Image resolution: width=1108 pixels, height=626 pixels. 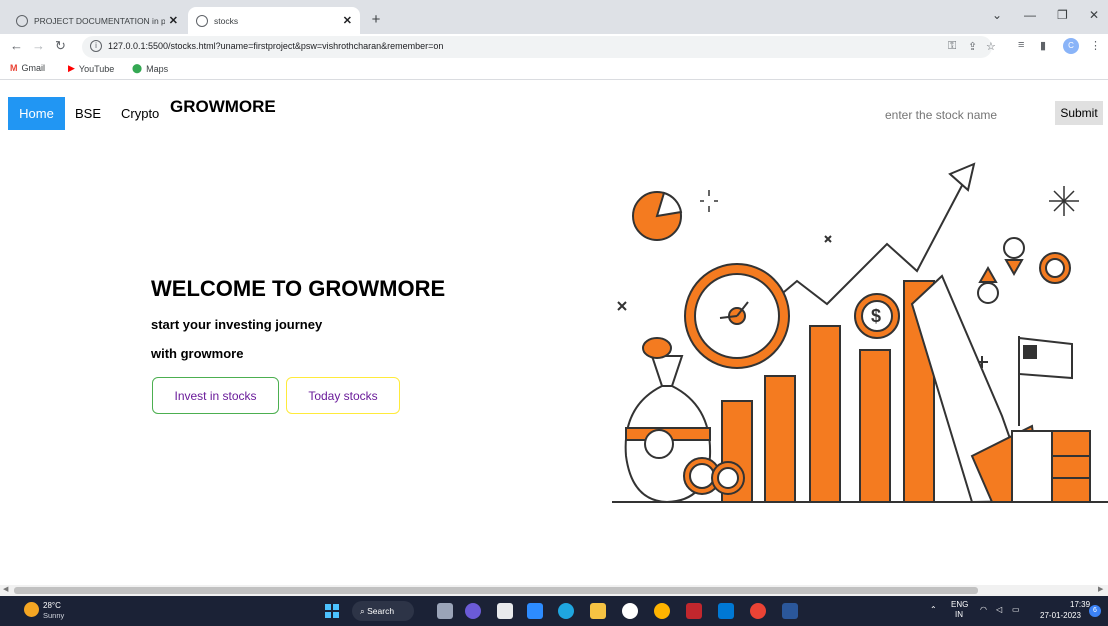 What do you see at coordinates (332, 611) in the screenshot?
I see `windows-start-icon` at bounding box center [332, 611].